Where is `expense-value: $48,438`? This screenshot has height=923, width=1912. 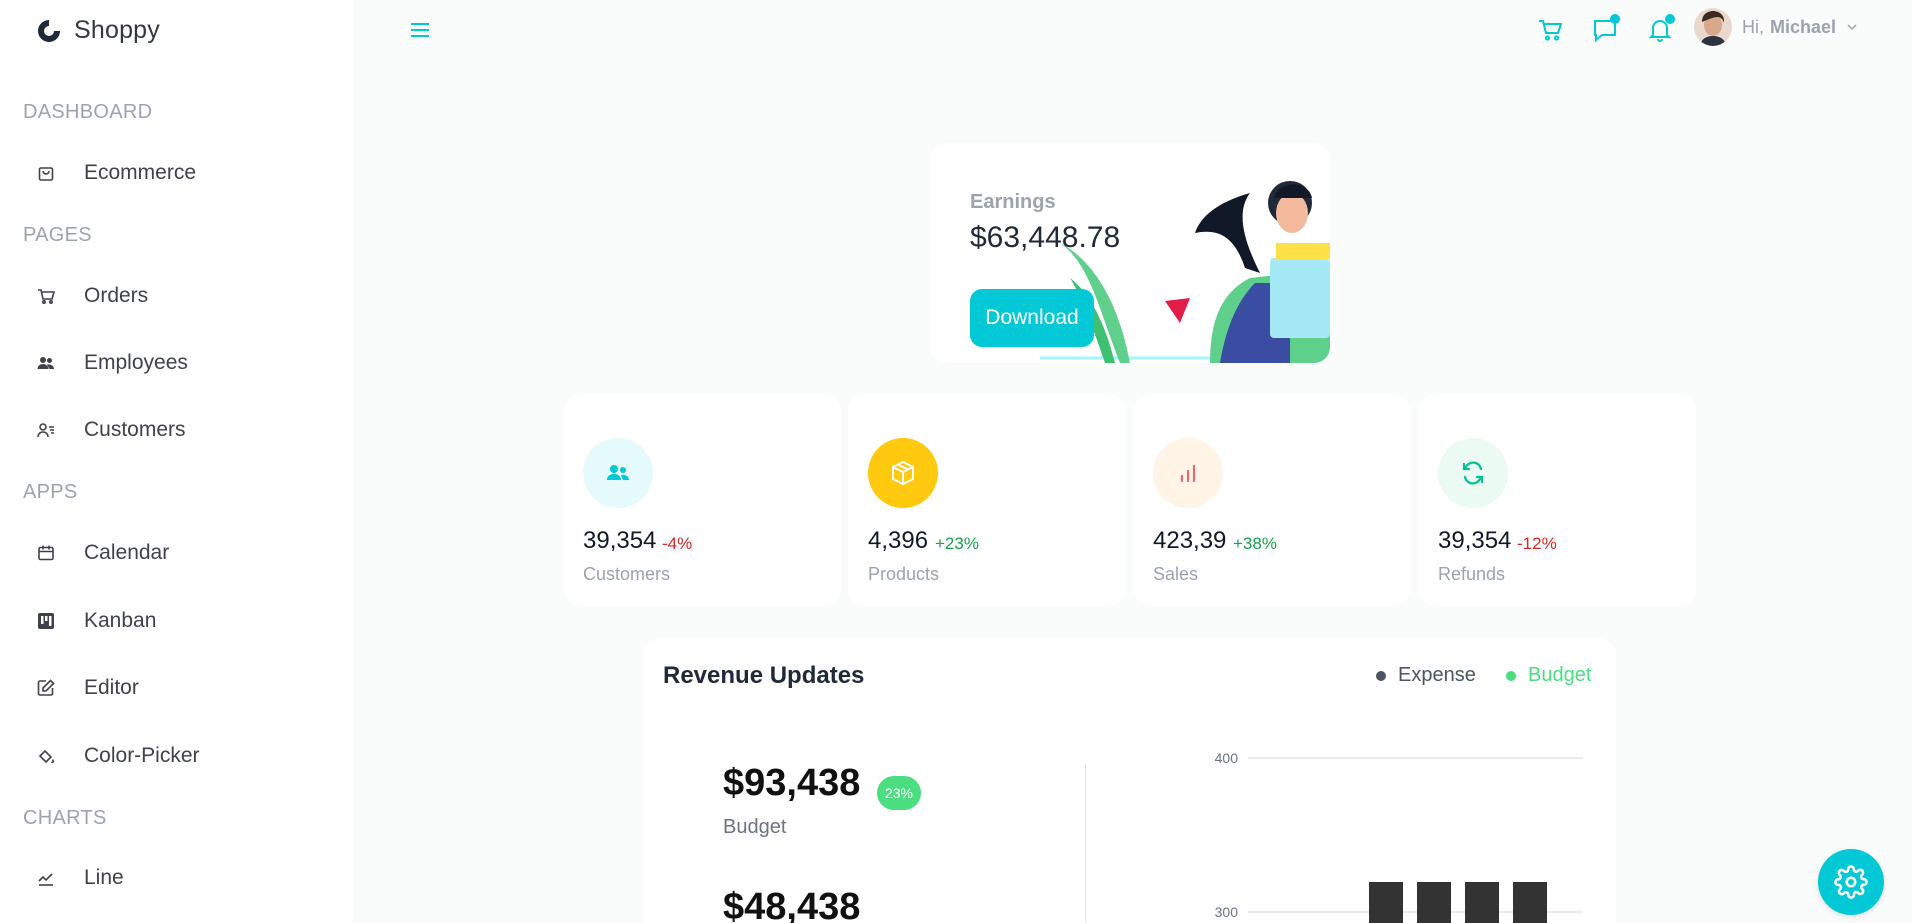 expense-value: $48,438 is located at coordinates (792, 904).